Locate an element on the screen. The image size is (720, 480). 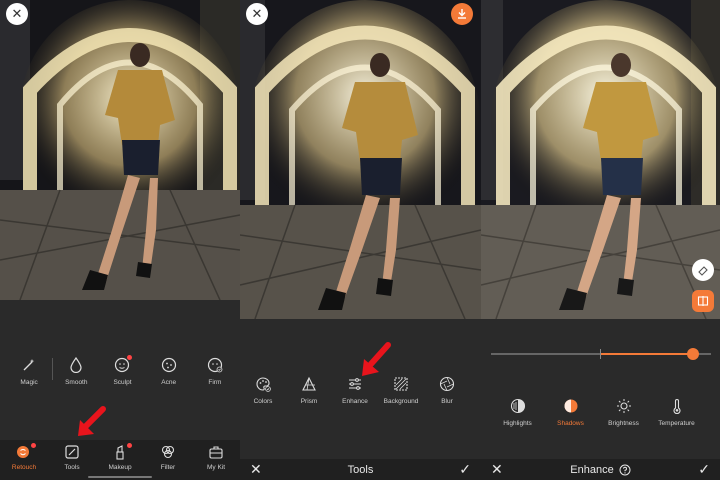
background-icon is located at coordinates (401, 384).